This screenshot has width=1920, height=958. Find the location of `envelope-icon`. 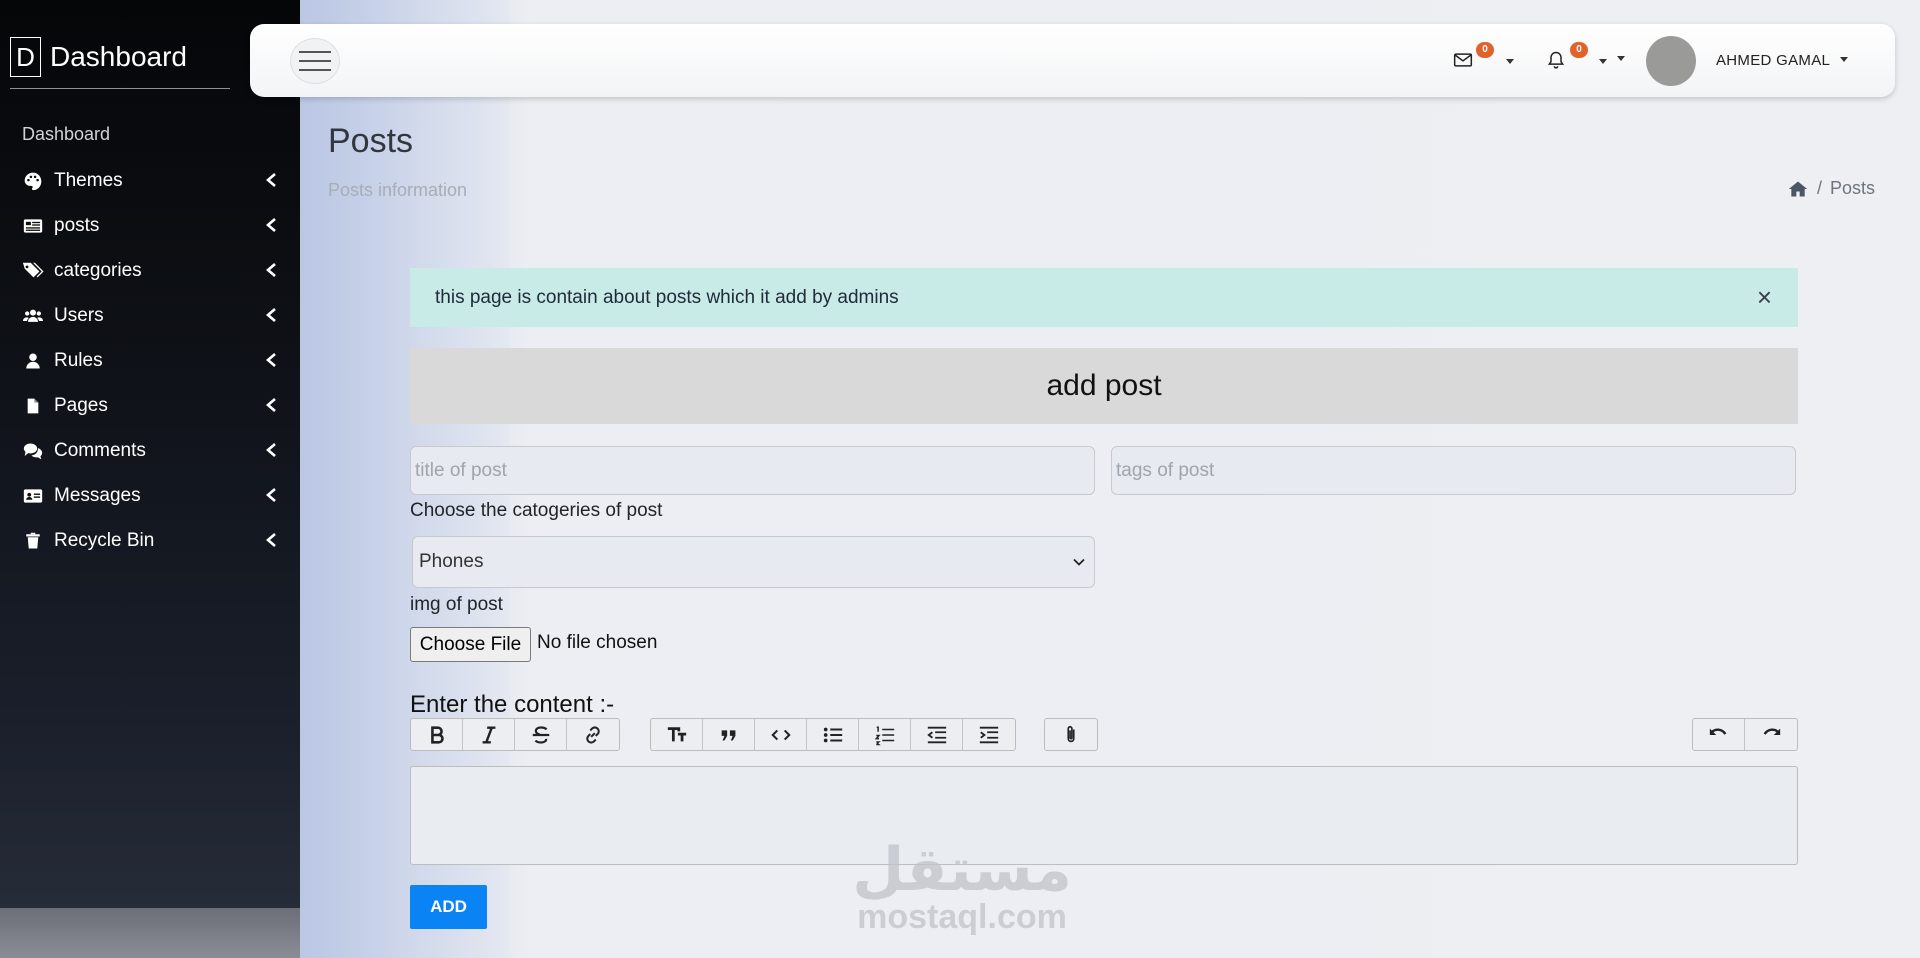

envelope-icon is located at coordinates (1463, 60).